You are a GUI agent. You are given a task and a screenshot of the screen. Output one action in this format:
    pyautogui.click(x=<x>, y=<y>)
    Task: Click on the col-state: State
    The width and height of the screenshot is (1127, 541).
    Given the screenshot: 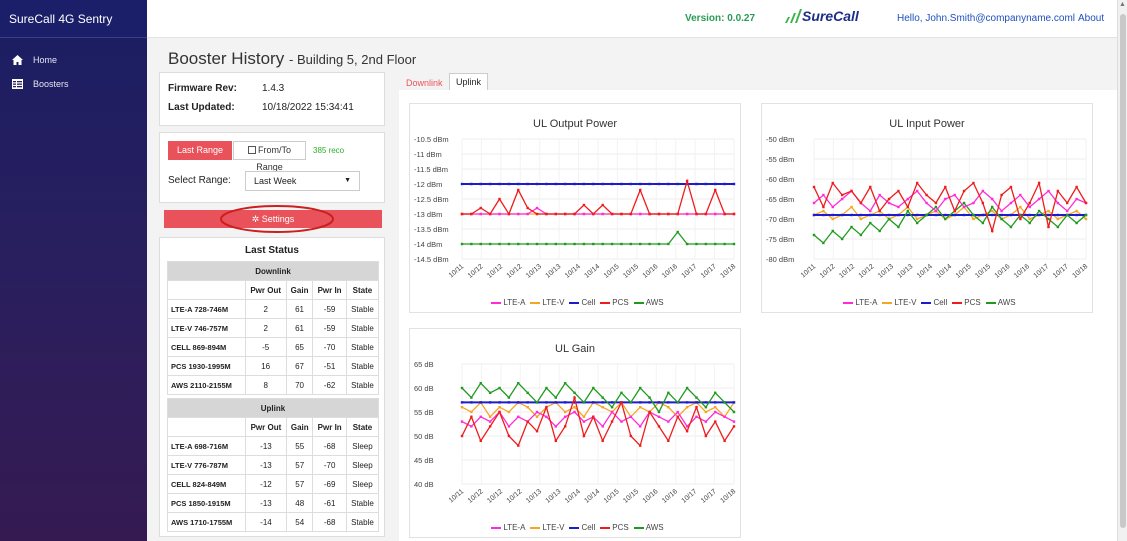 What is the action you would take?
    pyautogui.click(x=362, y=290)
    